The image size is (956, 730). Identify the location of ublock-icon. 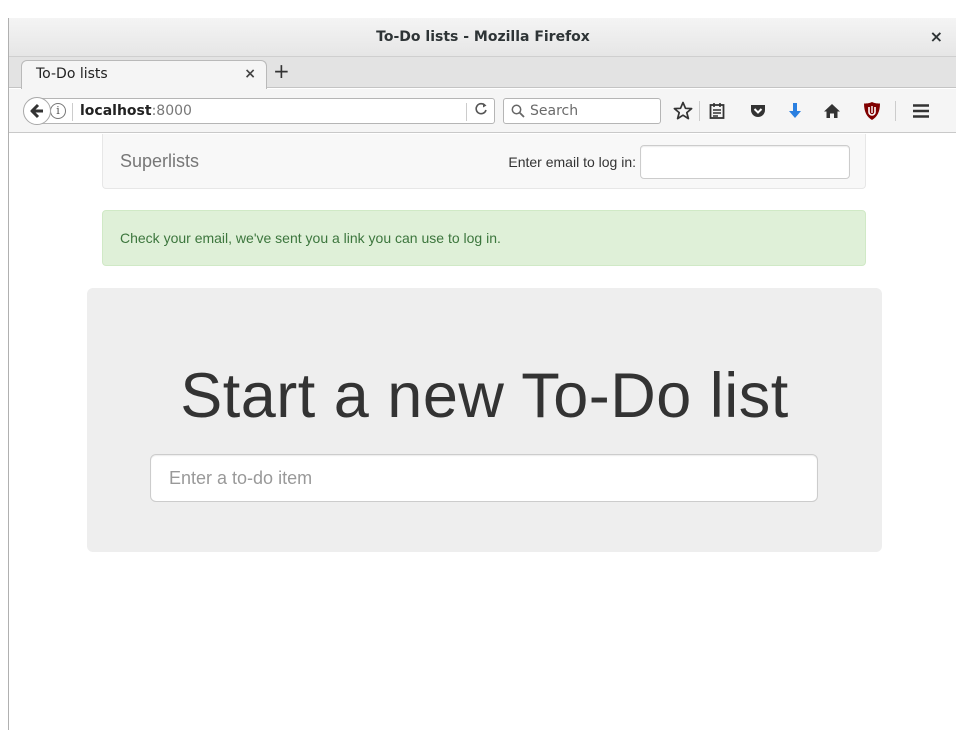
(872, 111).